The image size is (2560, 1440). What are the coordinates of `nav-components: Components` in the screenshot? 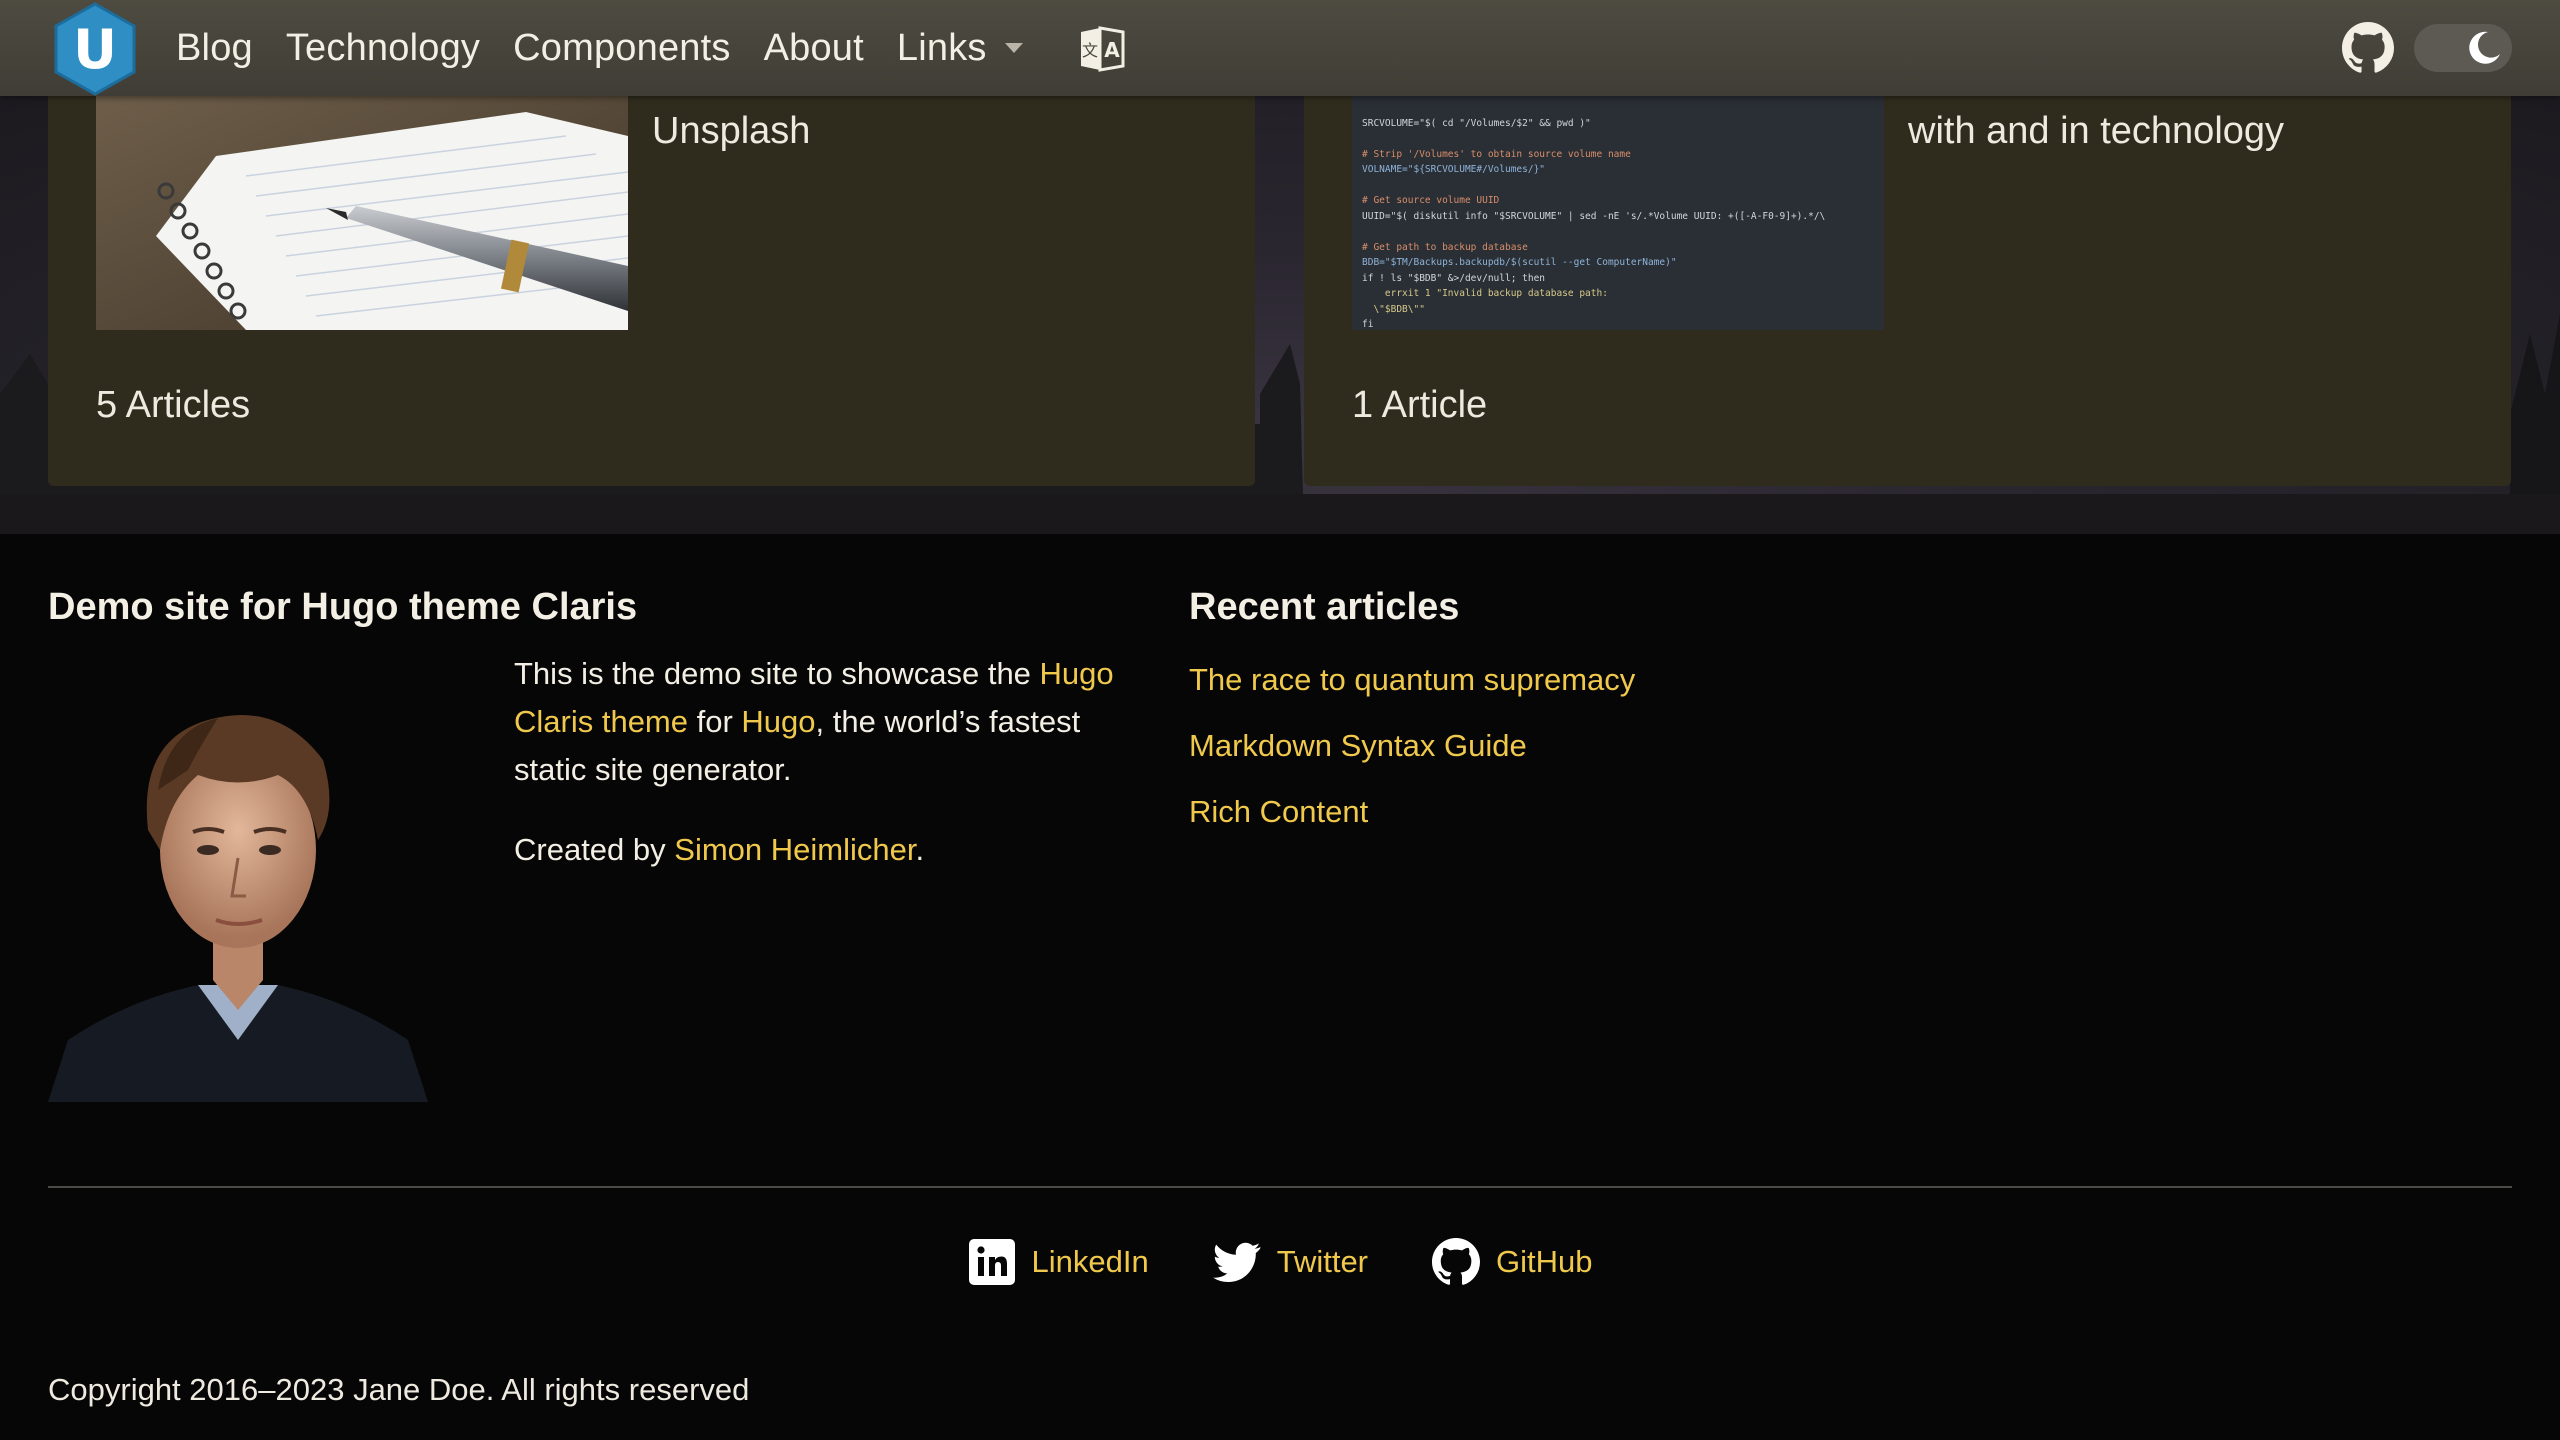 It's located at (621, 48).